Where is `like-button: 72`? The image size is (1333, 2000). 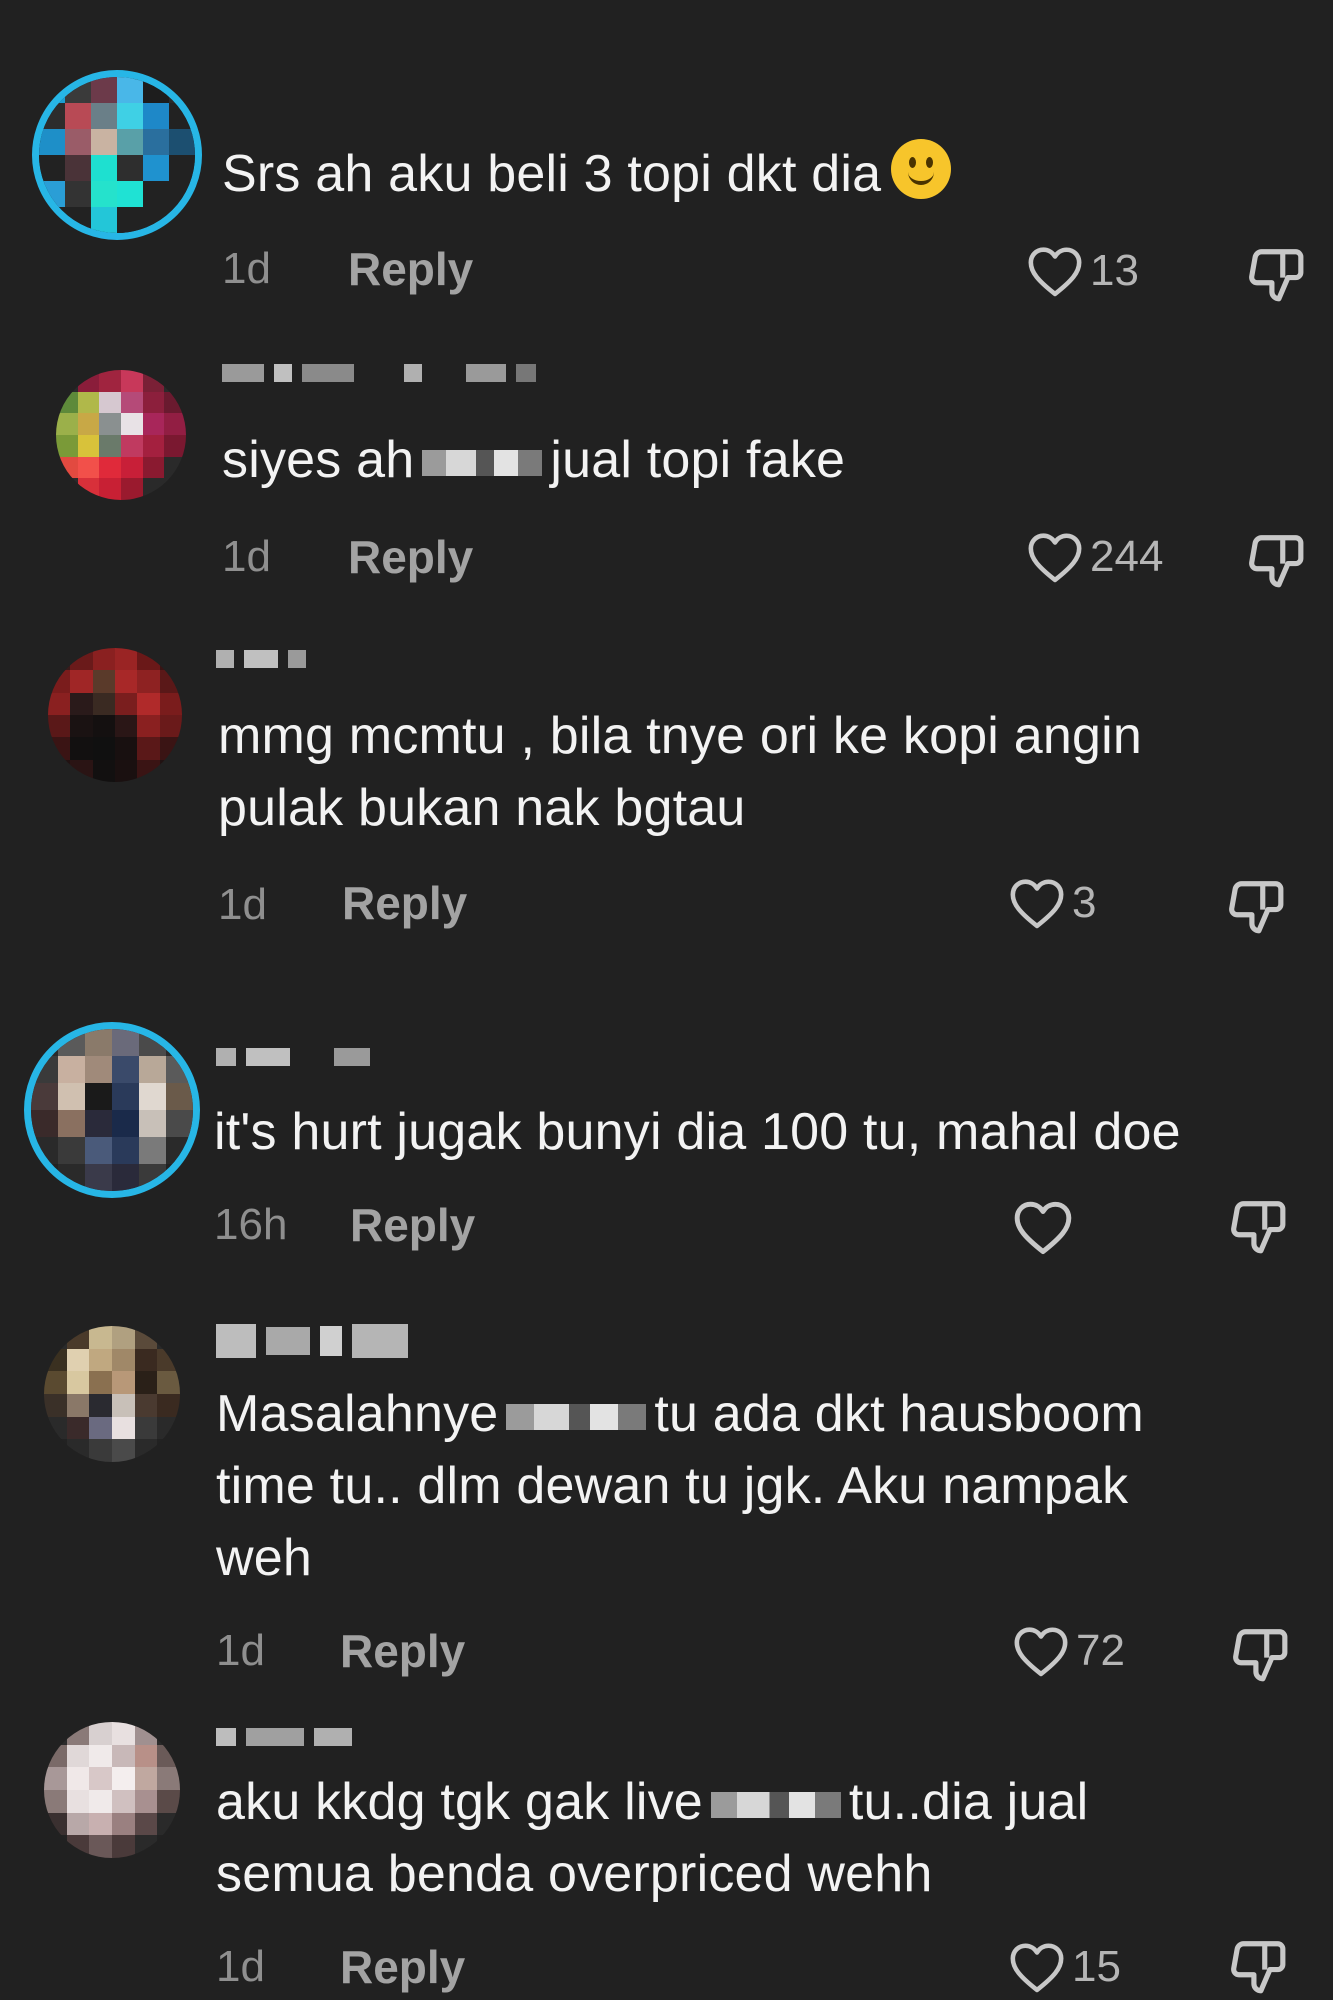 like-button: 72 is located at coordinates (1068, 1651).